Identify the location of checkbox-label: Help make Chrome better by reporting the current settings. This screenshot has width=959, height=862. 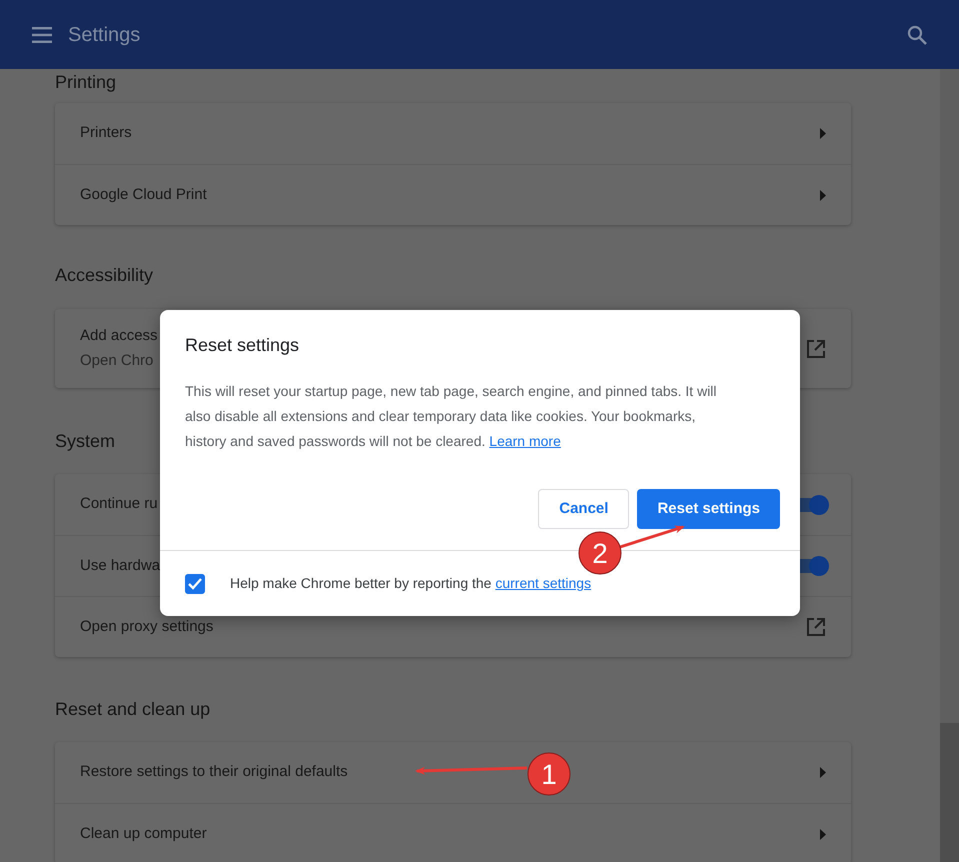
(411, 583).